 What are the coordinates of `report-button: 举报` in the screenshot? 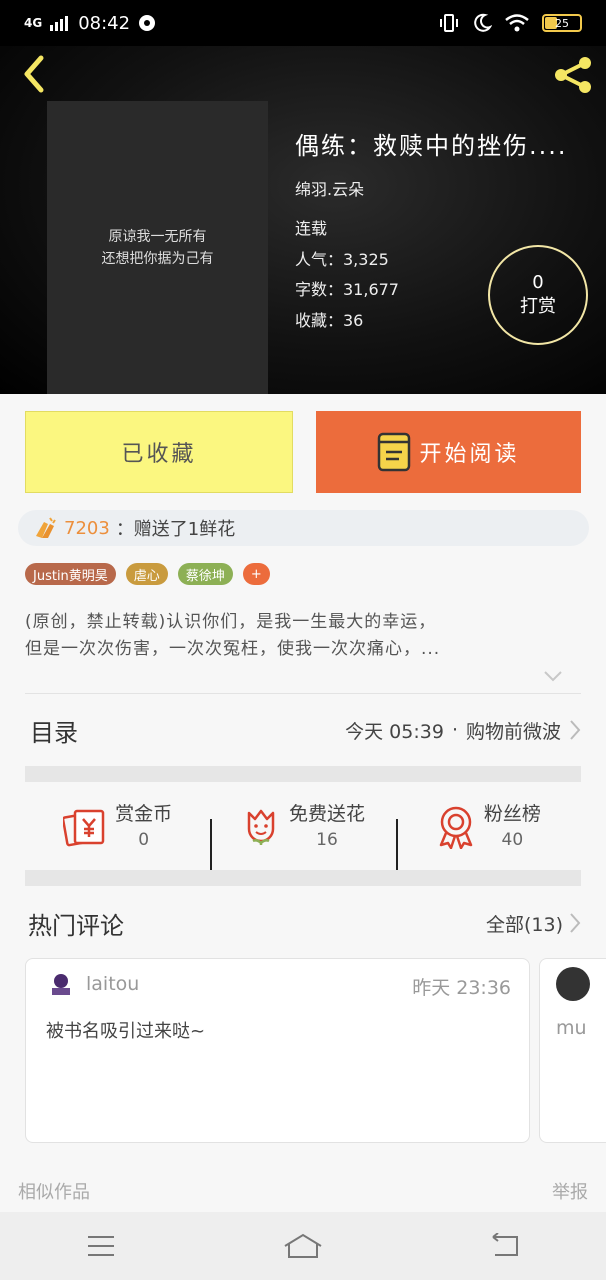 It's located at (570, 1191).